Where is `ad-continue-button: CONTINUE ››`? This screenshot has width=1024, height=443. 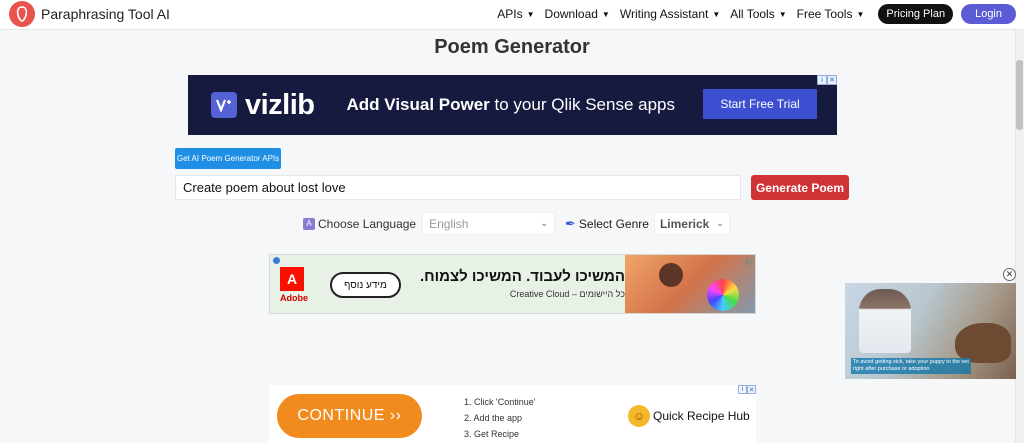 ad-continue-button: CONTINUE ›› is located at coordinates (349, 416).